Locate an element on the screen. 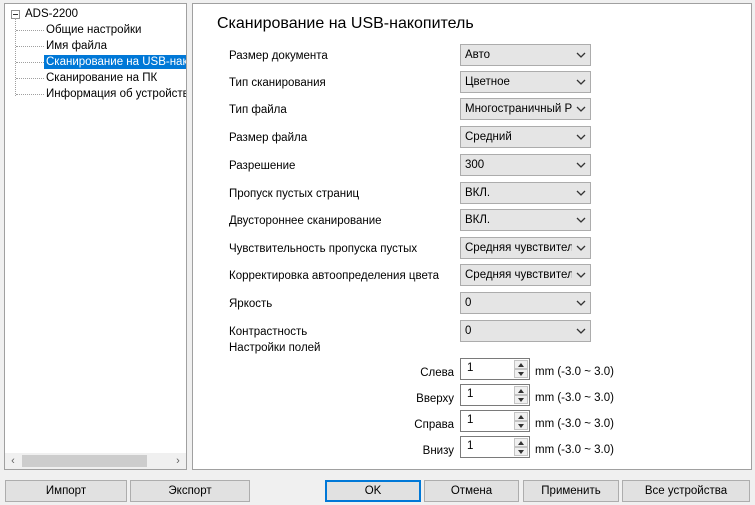 The width and height of the screenshot is (755, 505). scroll-right-icon: › is located at coordinates (178, 461).